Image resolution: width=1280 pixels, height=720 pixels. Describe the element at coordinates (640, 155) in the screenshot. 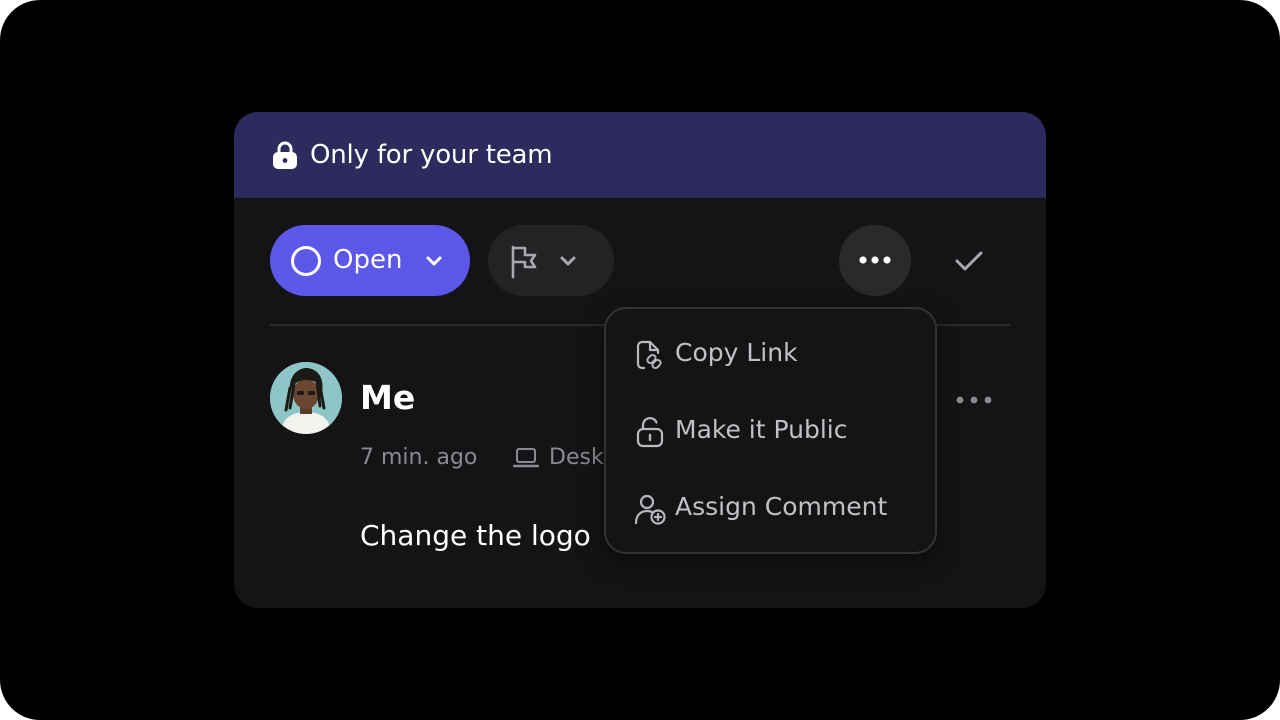

I see `visibility-banner: Only for your team` at that location.